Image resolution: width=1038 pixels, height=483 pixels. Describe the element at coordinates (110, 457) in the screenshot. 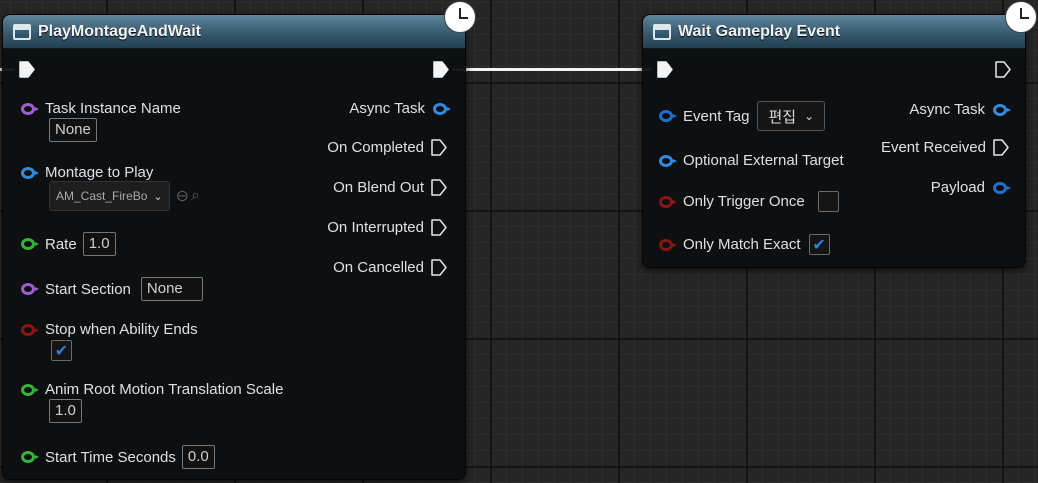

I see `pin-label: Start Time Seconds` at that location.